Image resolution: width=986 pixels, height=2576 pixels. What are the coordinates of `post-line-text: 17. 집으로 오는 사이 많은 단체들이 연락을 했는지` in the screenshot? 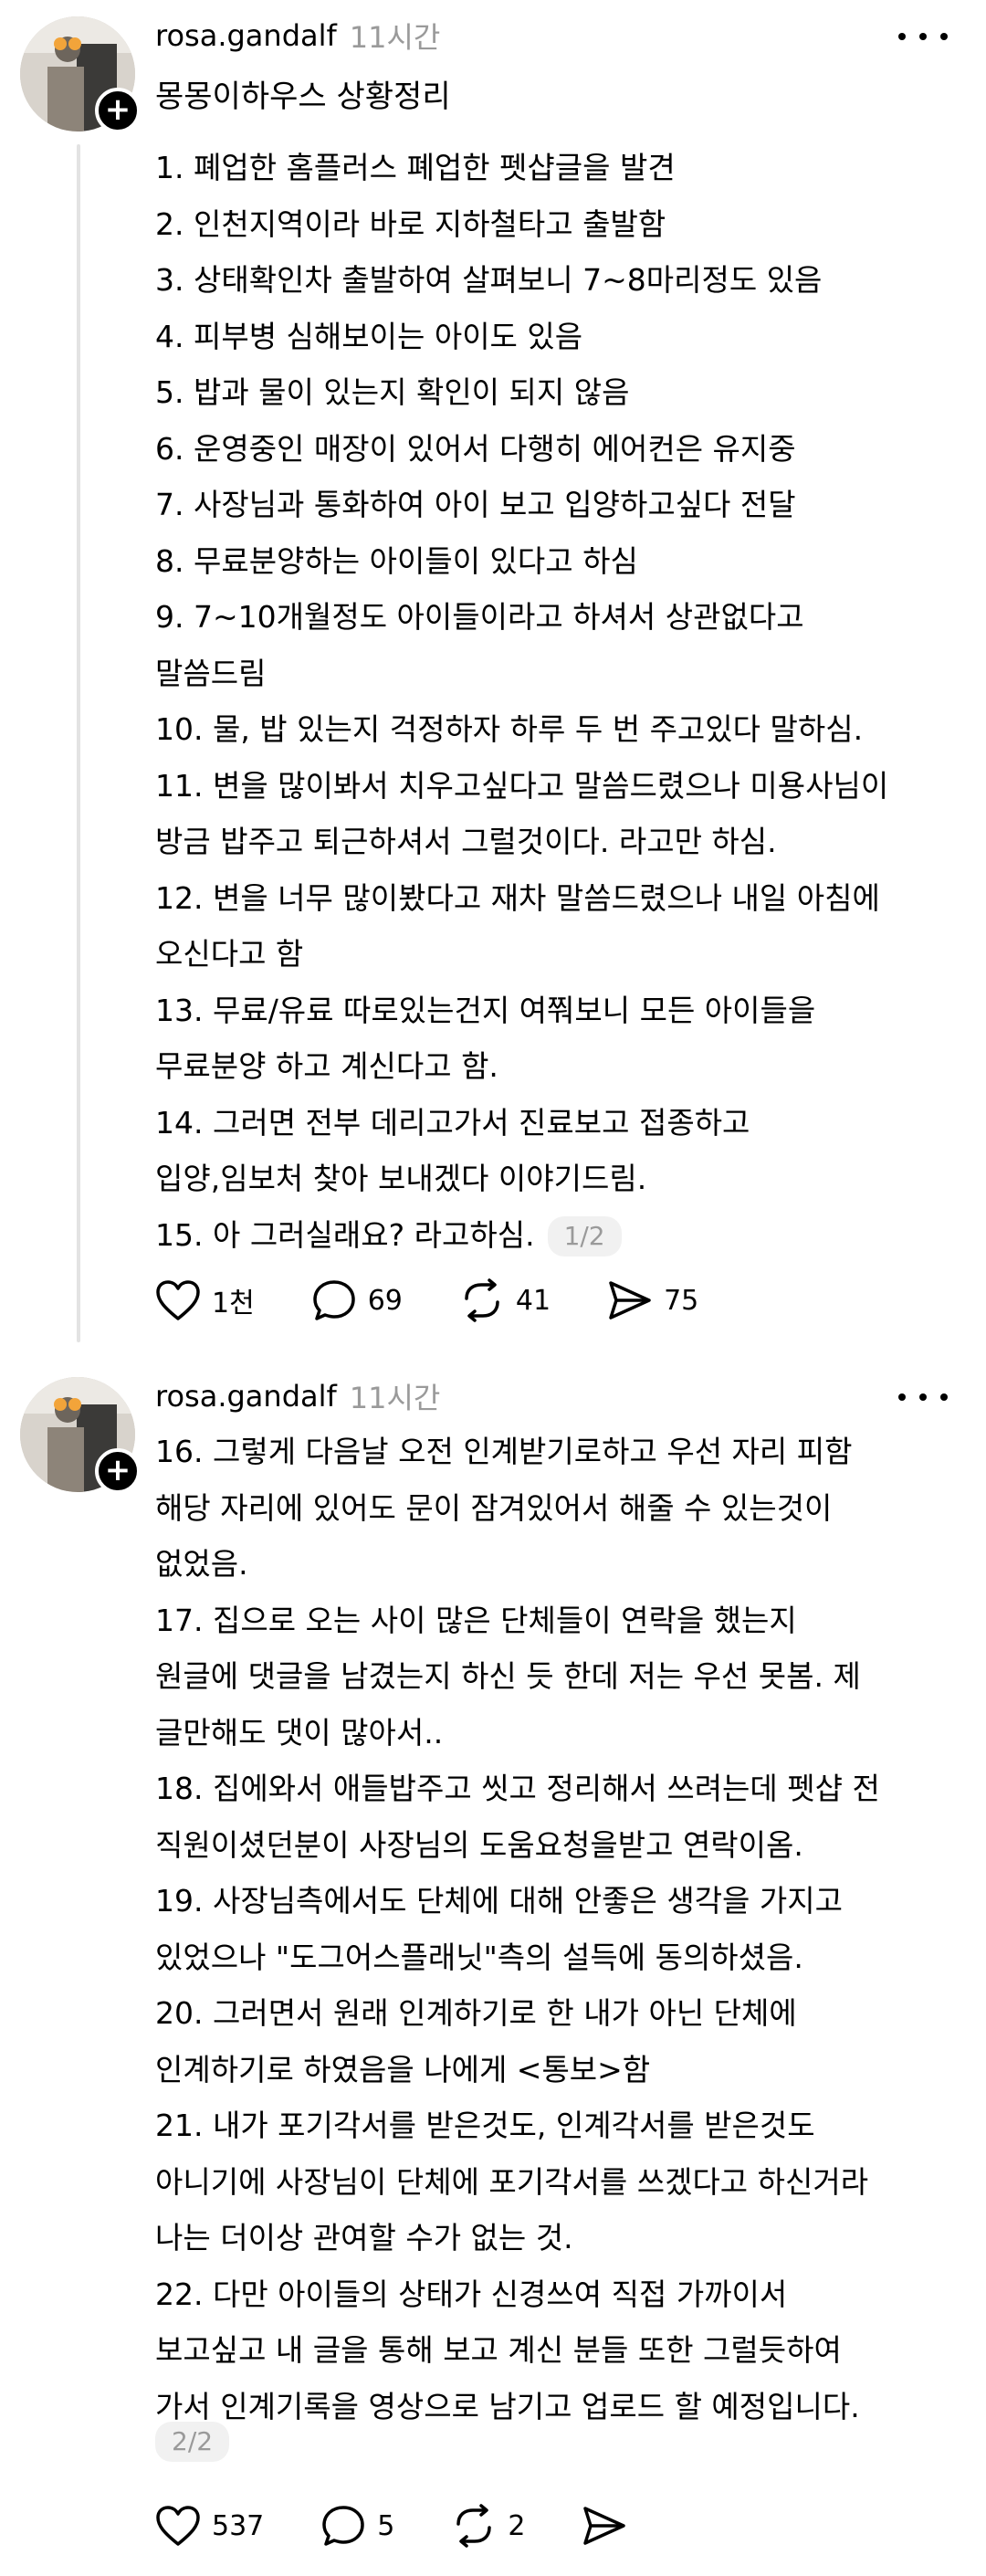 It's located at (476, 1620).